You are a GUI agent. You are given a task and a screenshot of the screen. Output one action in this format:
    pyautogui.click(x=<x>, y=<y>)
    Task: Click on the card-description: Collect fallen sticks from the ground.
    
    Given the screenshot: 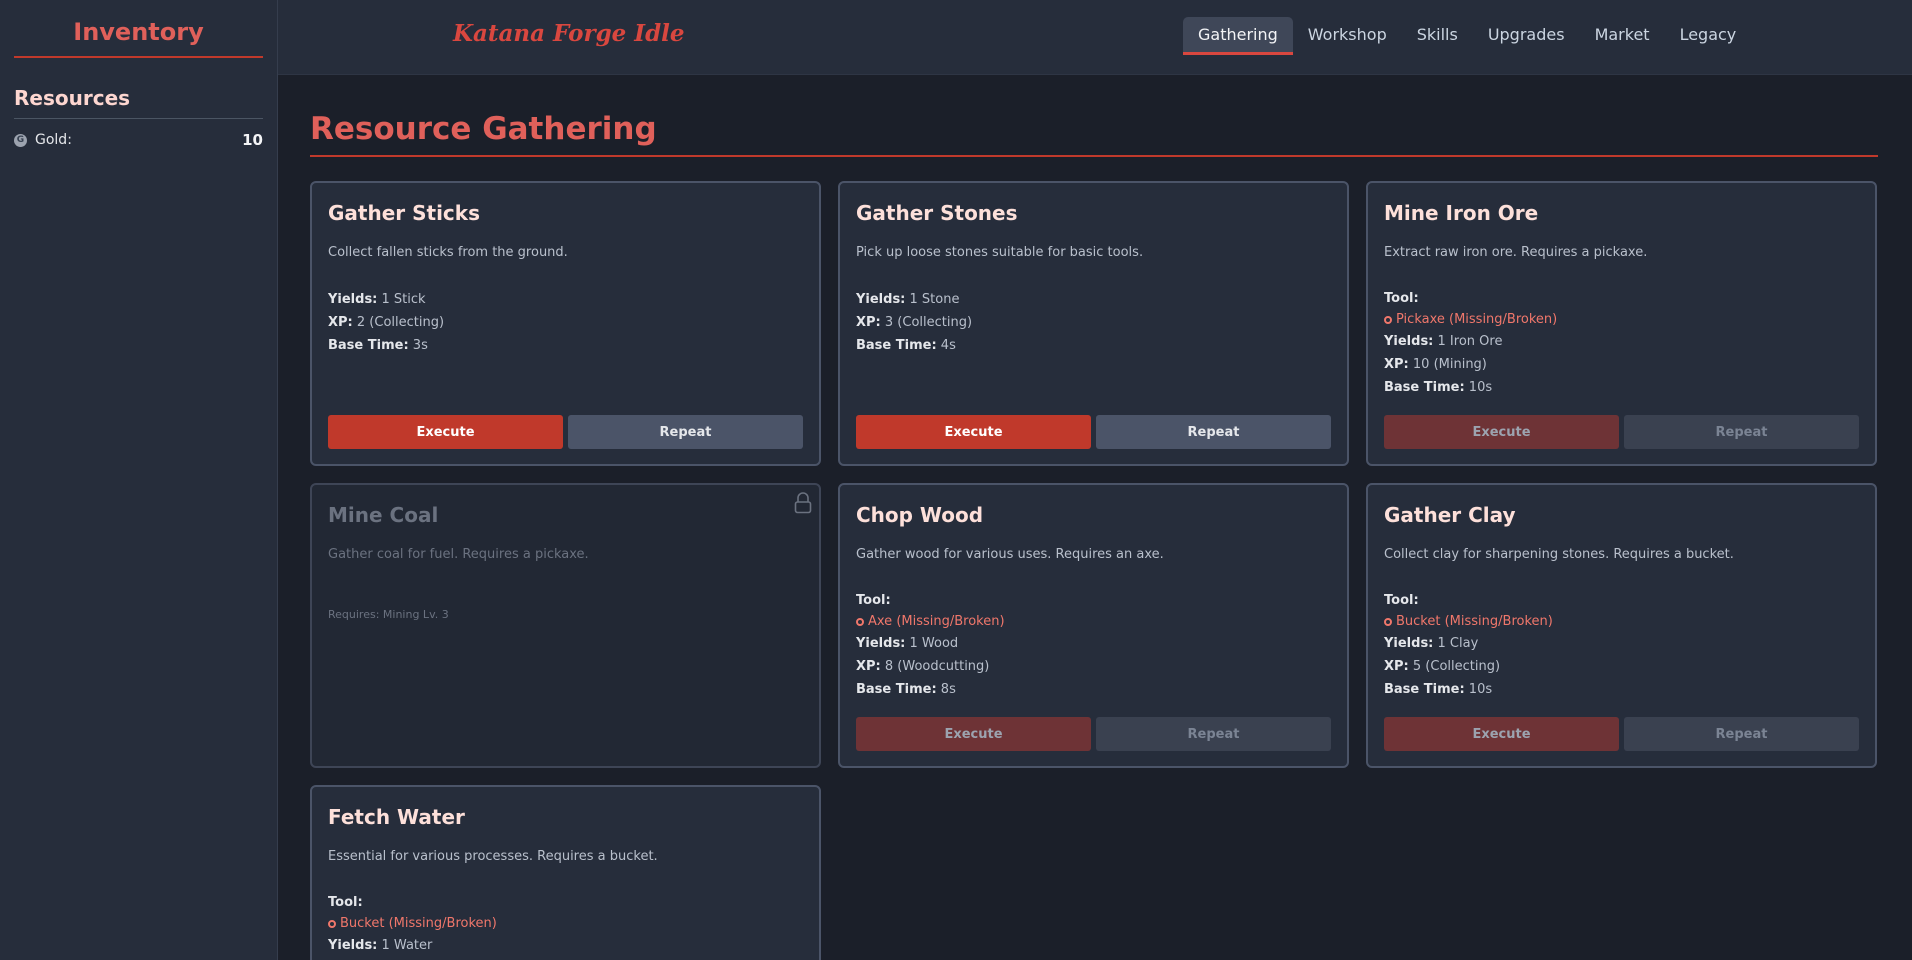 What is the action you would take?
    pyautogui.click(x=448, y=252)
    